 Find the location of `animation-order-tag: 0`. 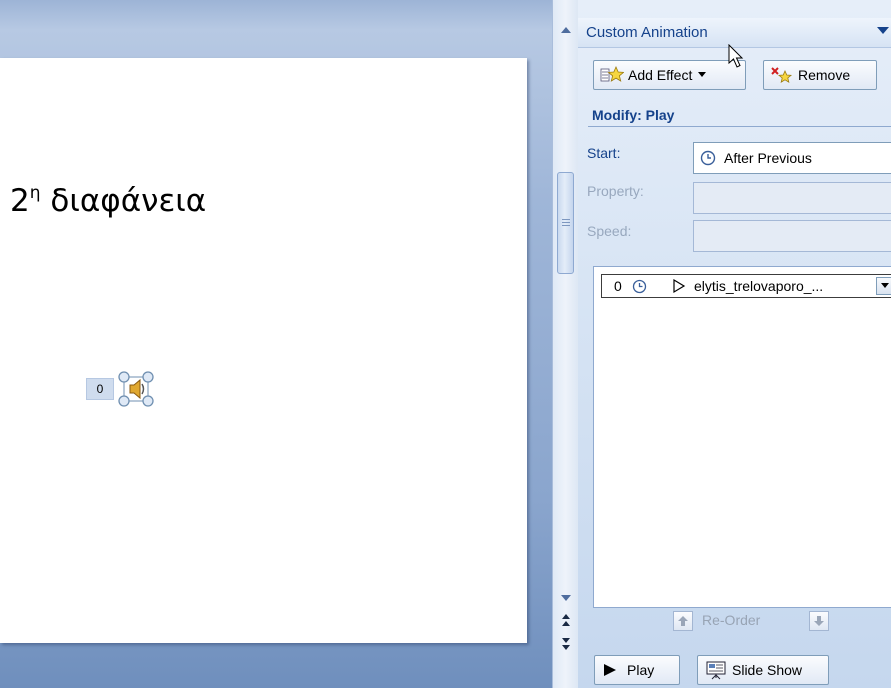

animation-order-tag: 0 is located at coordinates (100, 389).